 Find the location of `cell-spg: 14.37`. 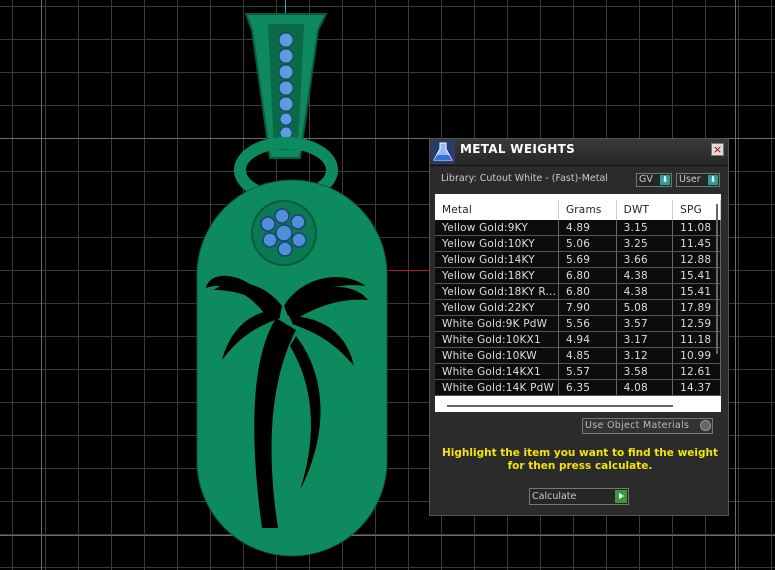

cell-spg: 14.37 is located at coordinates (696, 387).